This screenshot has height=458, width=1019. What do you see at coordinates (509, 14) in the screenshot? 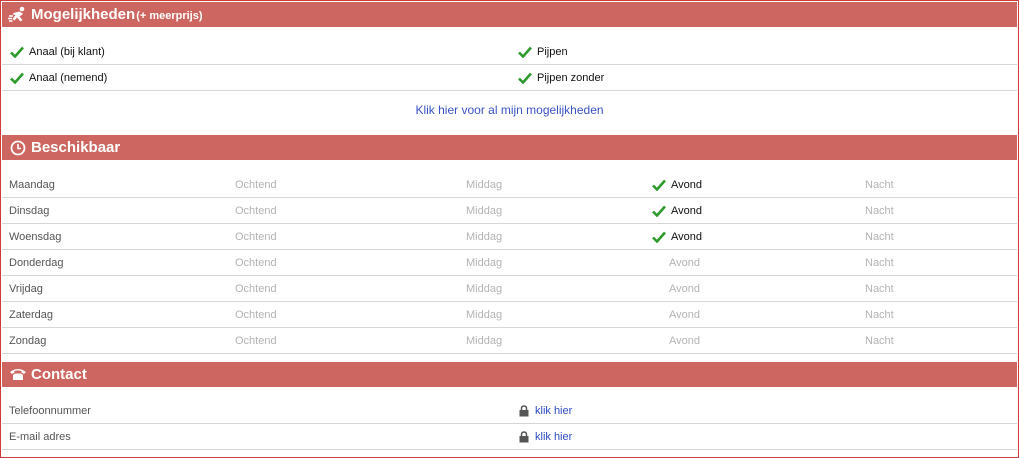
I see `mogelijkheden-header: Mogelijkheden (+ meerprijs)` at bounding box center [509, 14].